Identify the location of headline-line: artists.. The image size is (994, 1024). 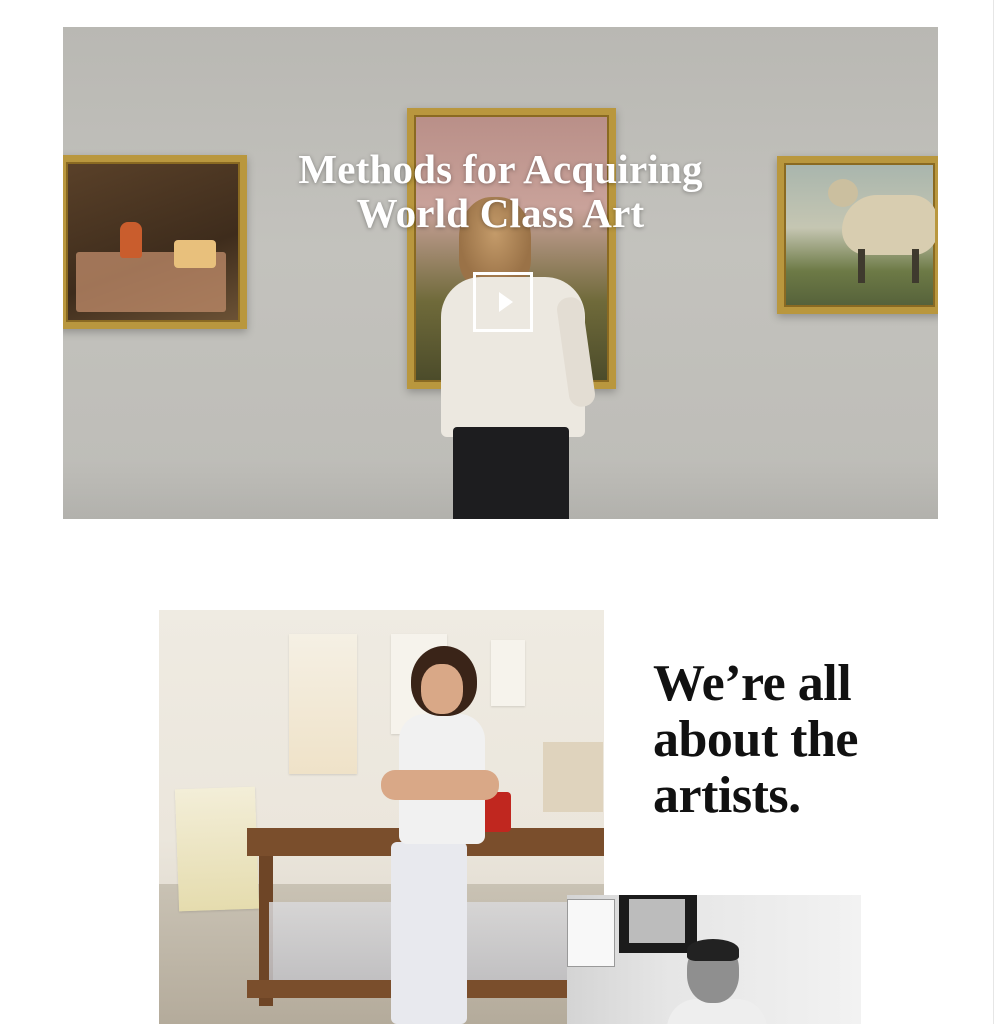
(727, 795).